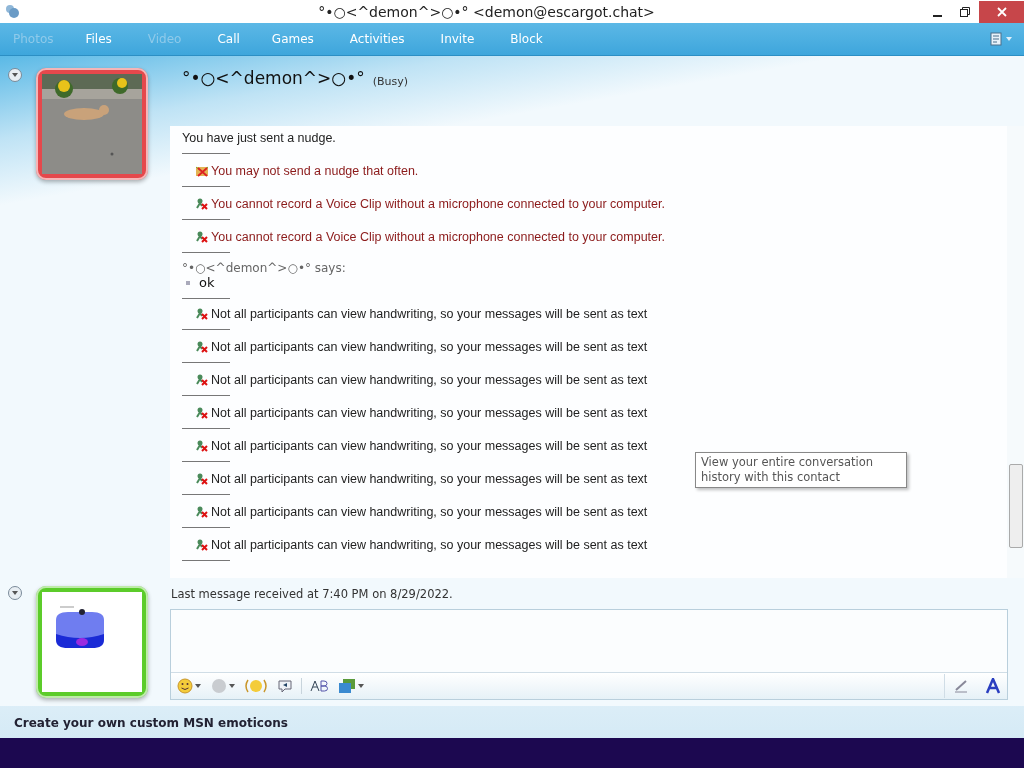 Image resolution: width=1024 pixels, height=768 pixels. Describe the element at coordinates (185, 686) in the screenshot. I see `smiley-icon` at that location.